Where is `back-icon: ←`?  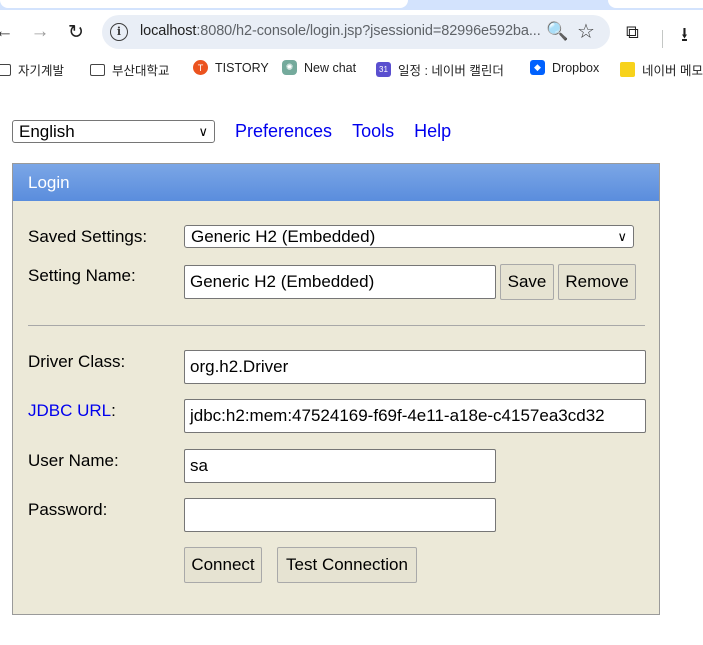 back-icon: ← is located at coordinates (8, 32).